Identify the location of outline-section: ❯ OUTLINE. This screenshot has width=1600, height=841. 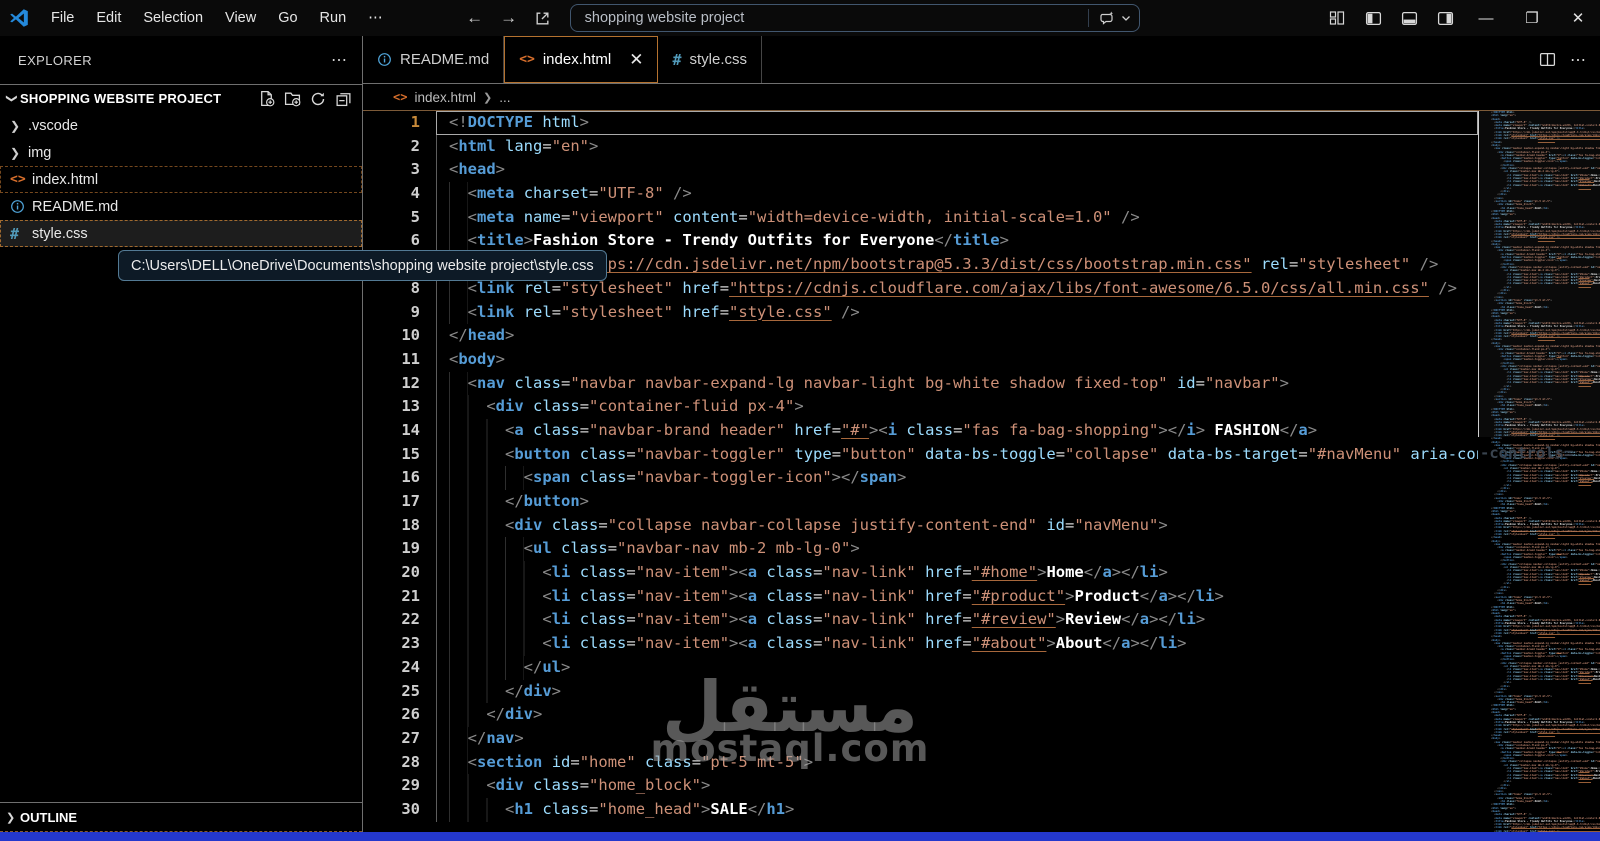
(181, 817).